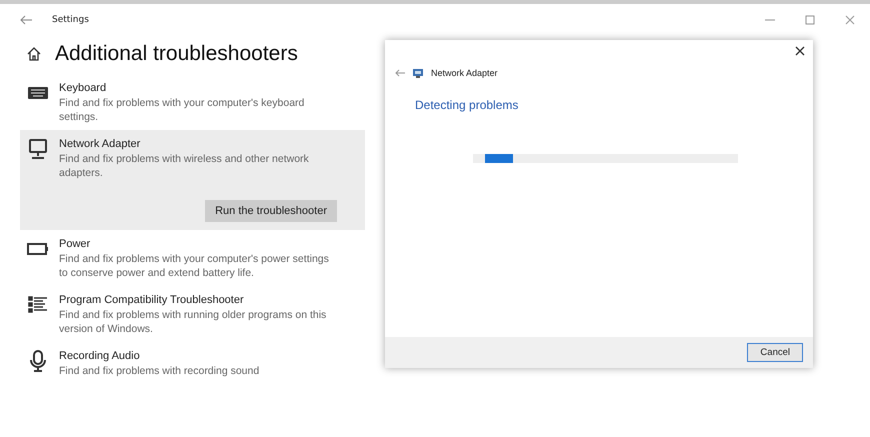 This screenshot has width=870, height=437. I want to click on troubleshooter-item: Keyboard Find and fix problems with your computer's keyboard settings., so click(192, 102).